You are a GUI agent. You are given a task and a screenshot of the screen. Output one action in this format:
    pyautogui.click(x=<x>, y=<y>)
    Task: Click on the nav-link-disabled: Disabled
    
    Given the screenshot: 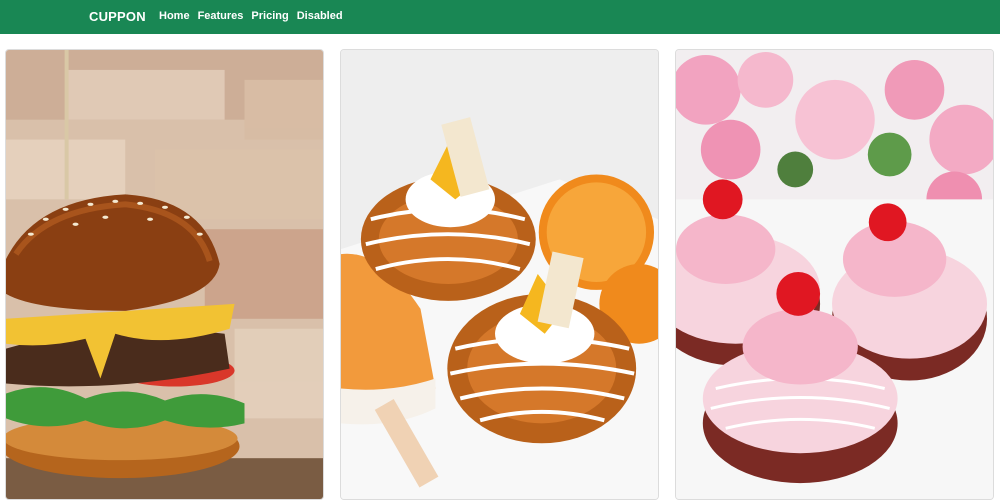 What is the action you would take?
    pyautogui.click(x=319, y=16)
    